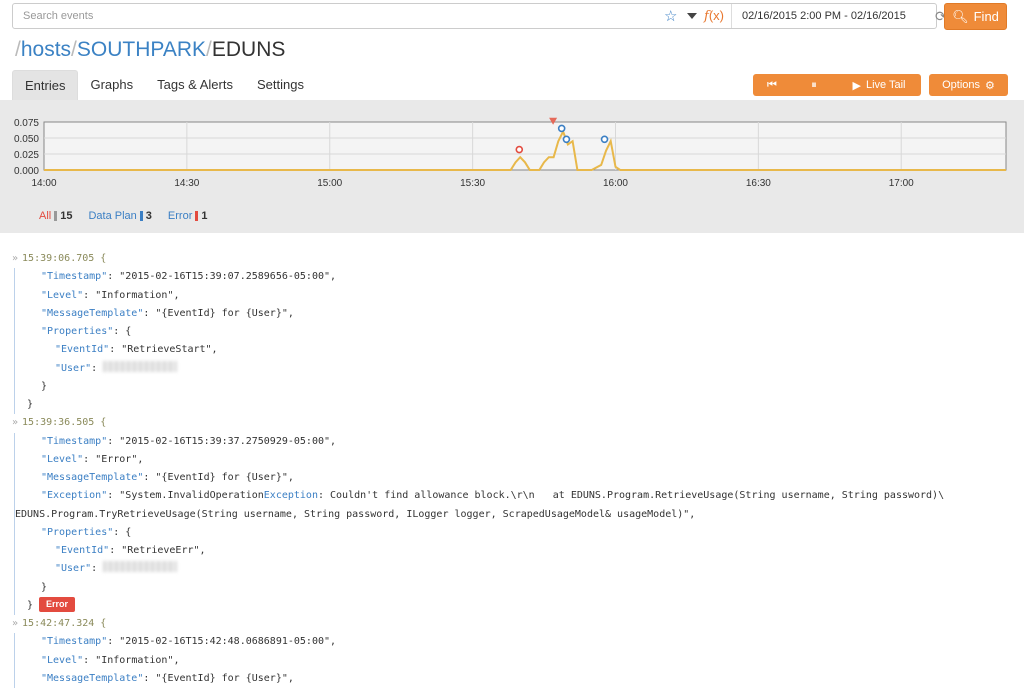 This screenshot has width=1024, height=689. What do you see at coordinates (670, 16) in the screenshot?
I see `star-icon: ☆` at bounding box center [670, 16].